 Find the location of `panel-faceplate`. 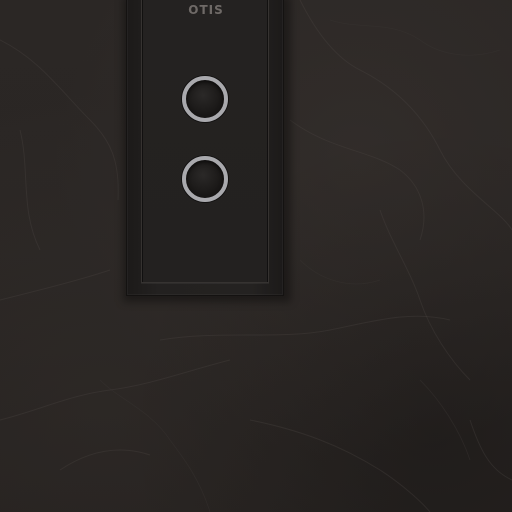

panel-faceplate is located at coordinates (205, 141).